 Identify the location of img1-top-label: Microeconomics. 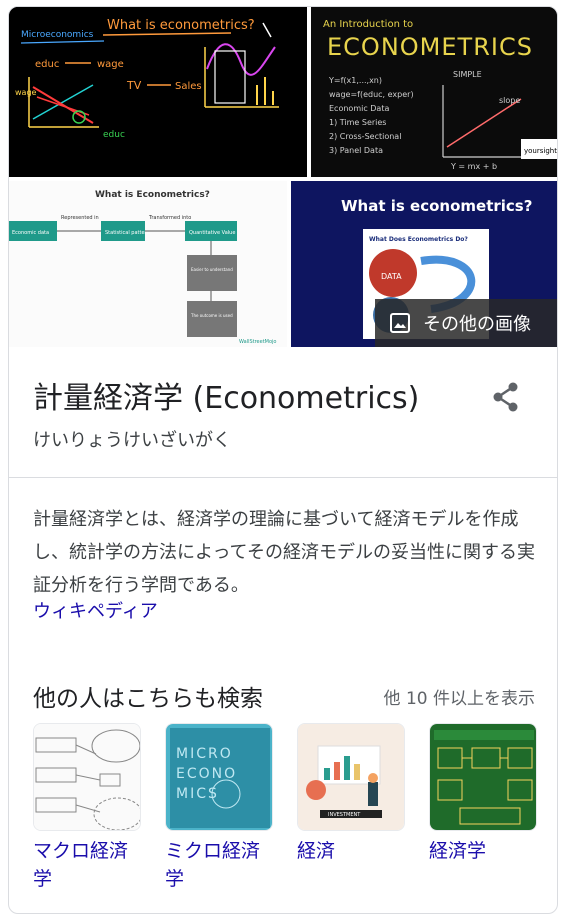
(57, 35).